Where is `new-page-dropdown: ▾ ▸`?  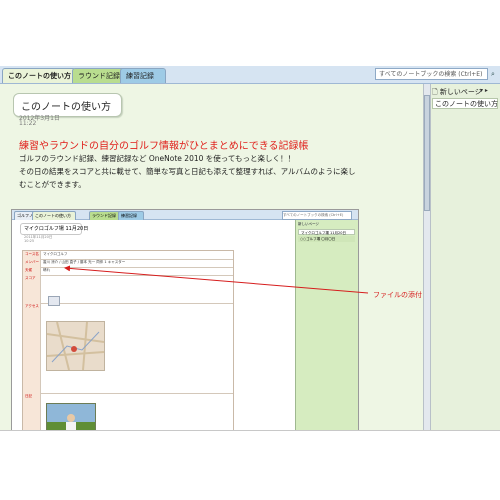
new-page-dropdown: ▾ ▸ is located at coordinates (484, 90).